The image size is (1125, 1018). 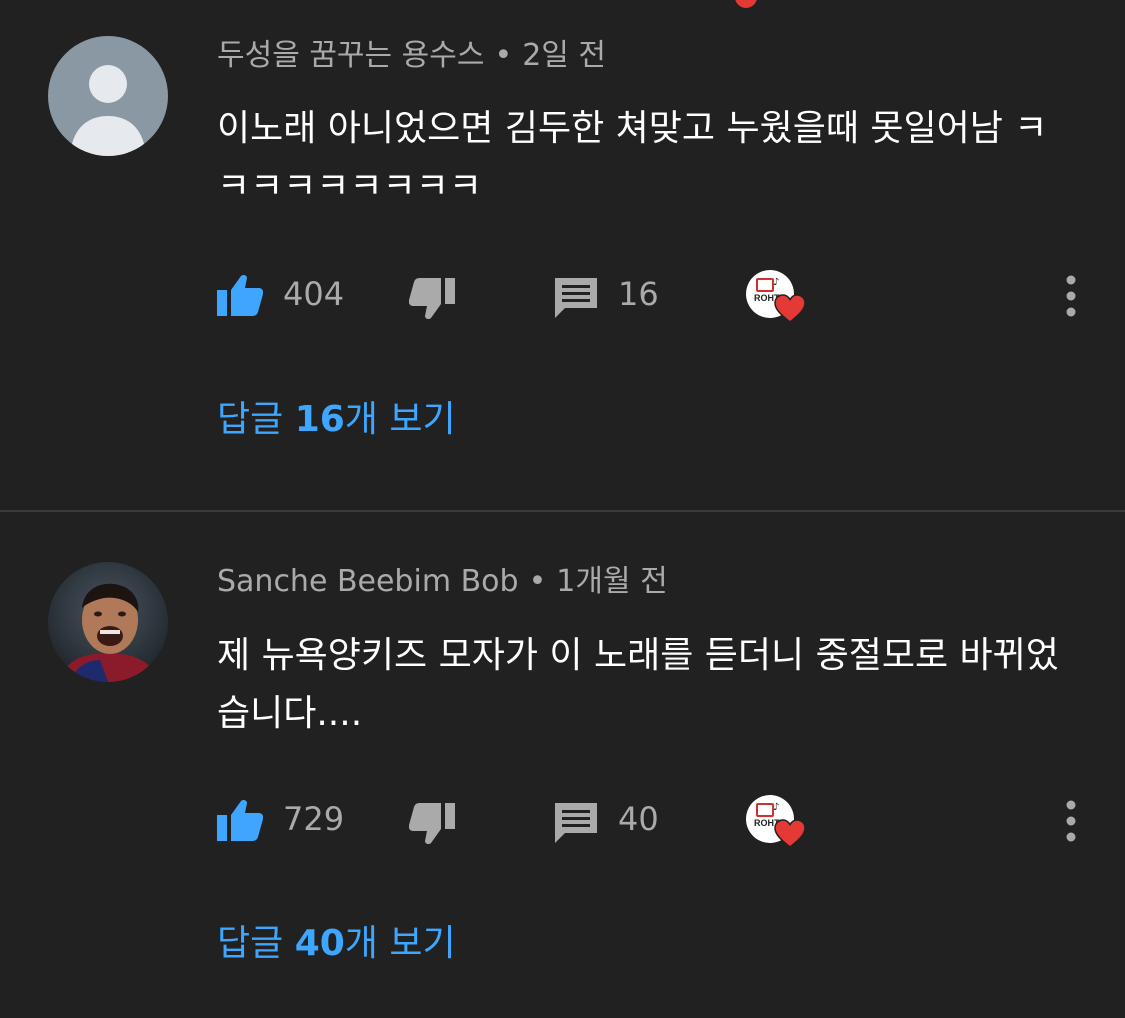 I want to click on like-count: 729, so click(x=314, y=819).